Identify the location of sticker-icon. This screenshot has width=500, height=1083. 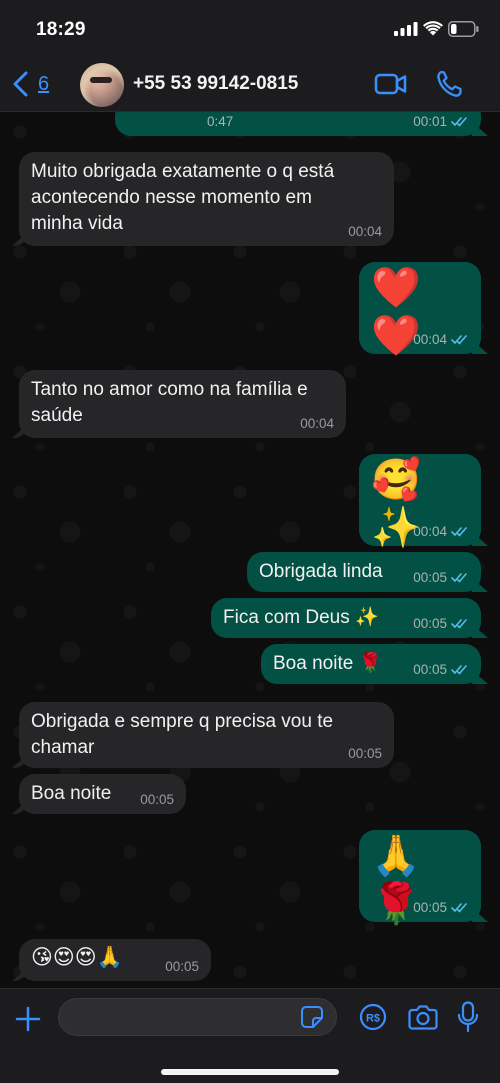
(312, 1017).